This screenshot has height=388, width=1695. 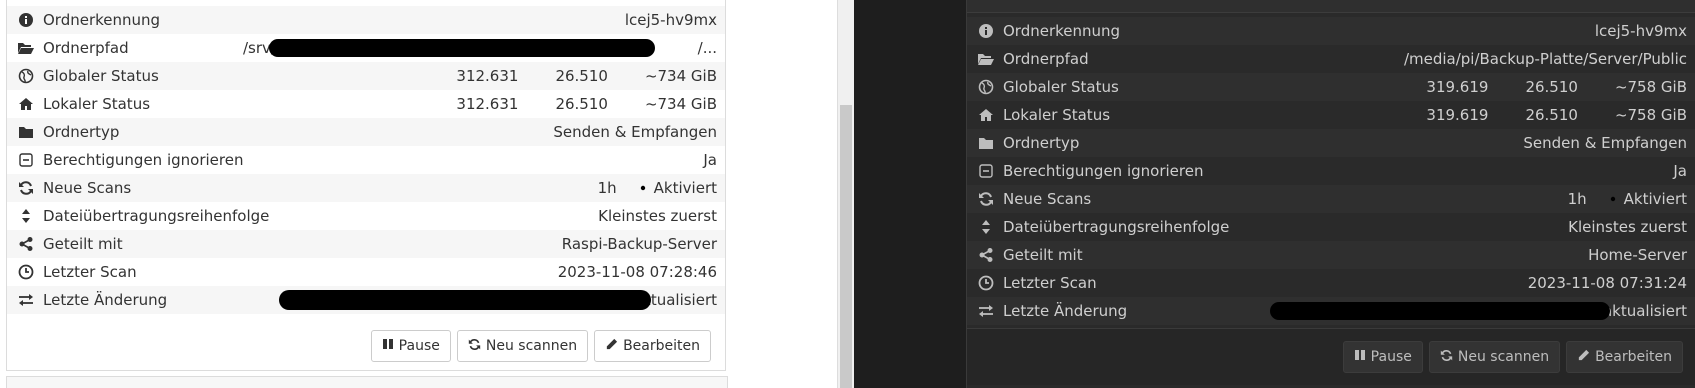 What do you see at coordinates (1331, 283) in the screenshot?
I see `row-last-scan: Letzter Scan 2023-11-08 07:31:24` at bounding box center [1331, 283].